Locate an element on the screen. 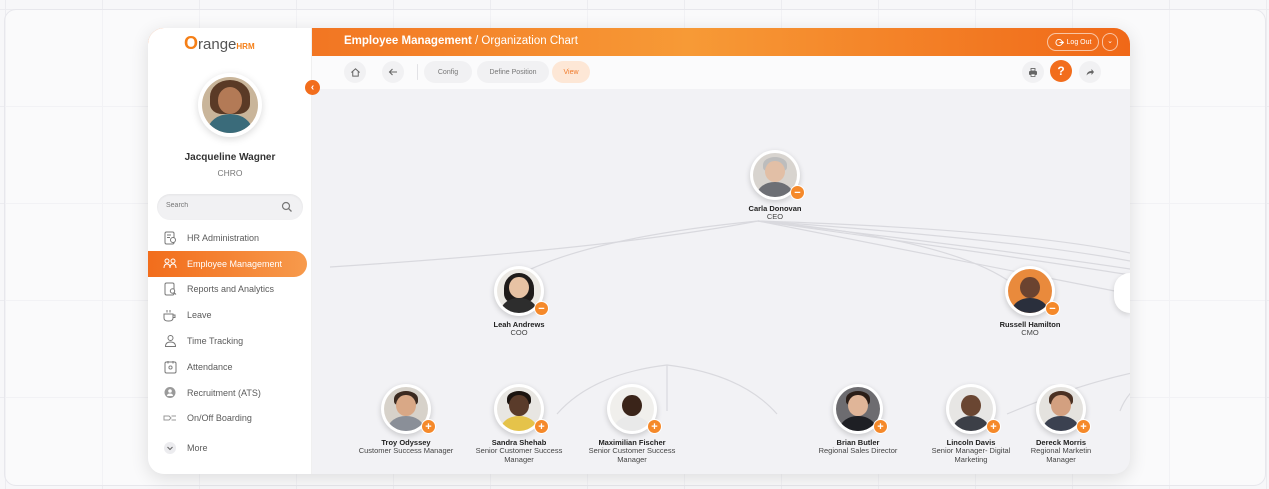  sidebar-item-employee-management: Employee Management is located at coordinates (227, 263).